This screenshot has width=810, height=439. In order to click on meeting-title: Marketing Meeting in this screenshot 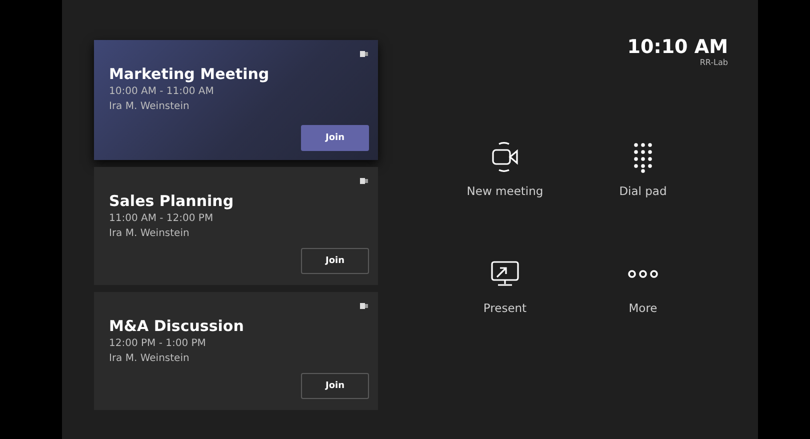, I will do `click(189, 74)`.